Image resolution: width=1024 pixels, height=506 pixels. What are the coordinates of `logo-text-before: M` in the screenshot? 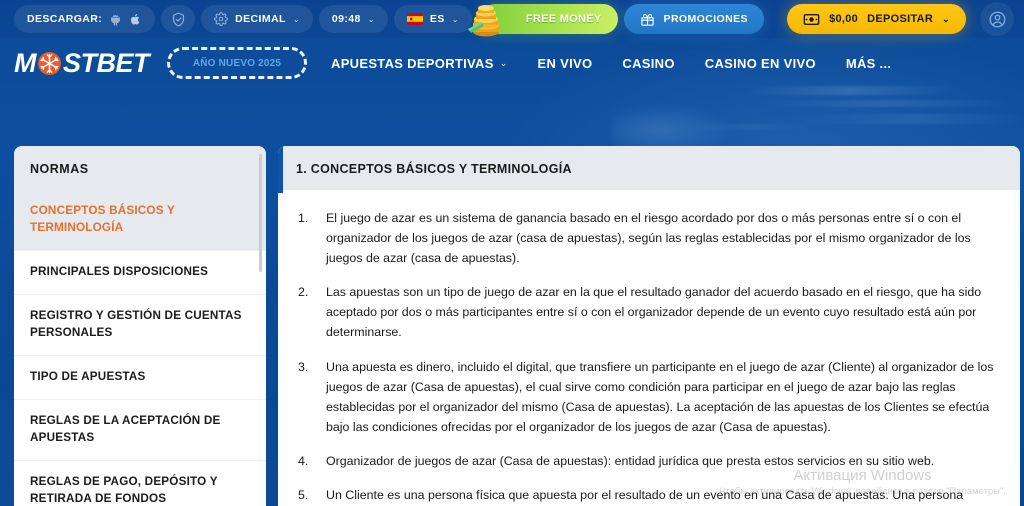 It's located at (25, 62).